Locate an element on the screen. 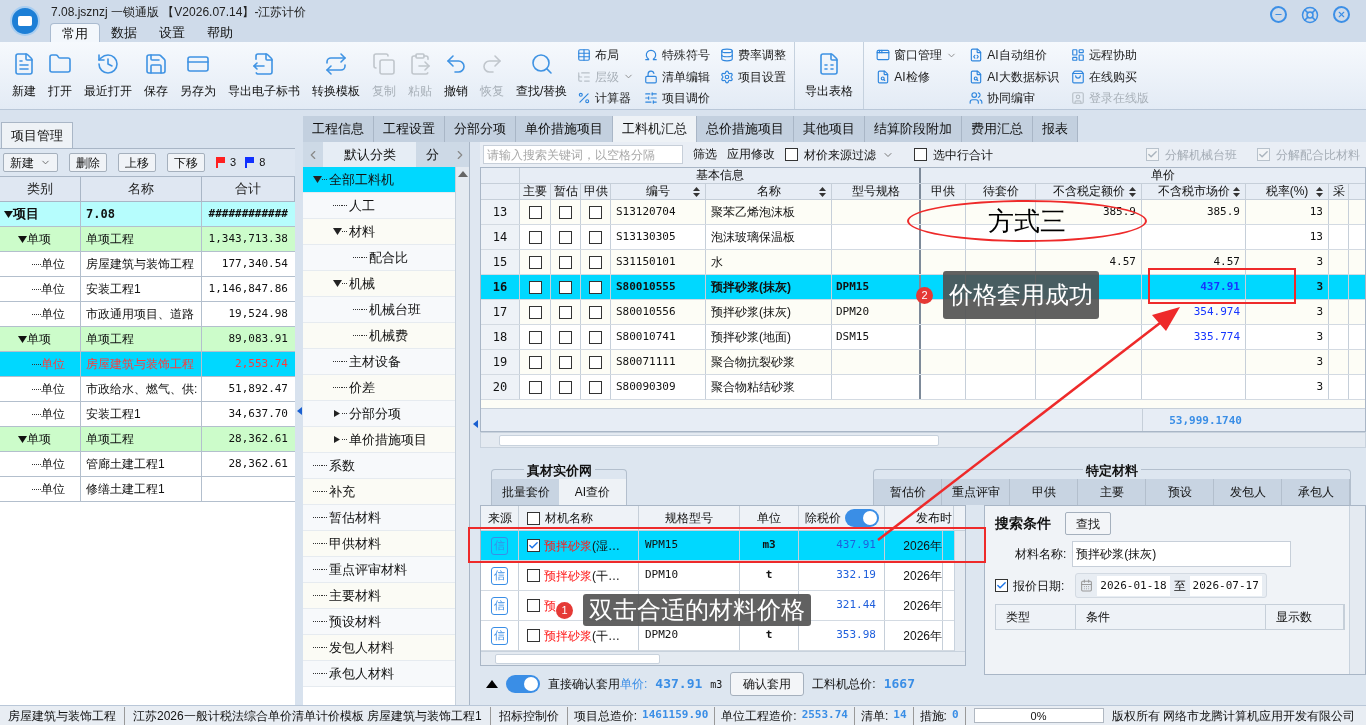 The width and height of the screenshot is (1366, 725). column-header: 甲供 is located at coordinates (596, 191).